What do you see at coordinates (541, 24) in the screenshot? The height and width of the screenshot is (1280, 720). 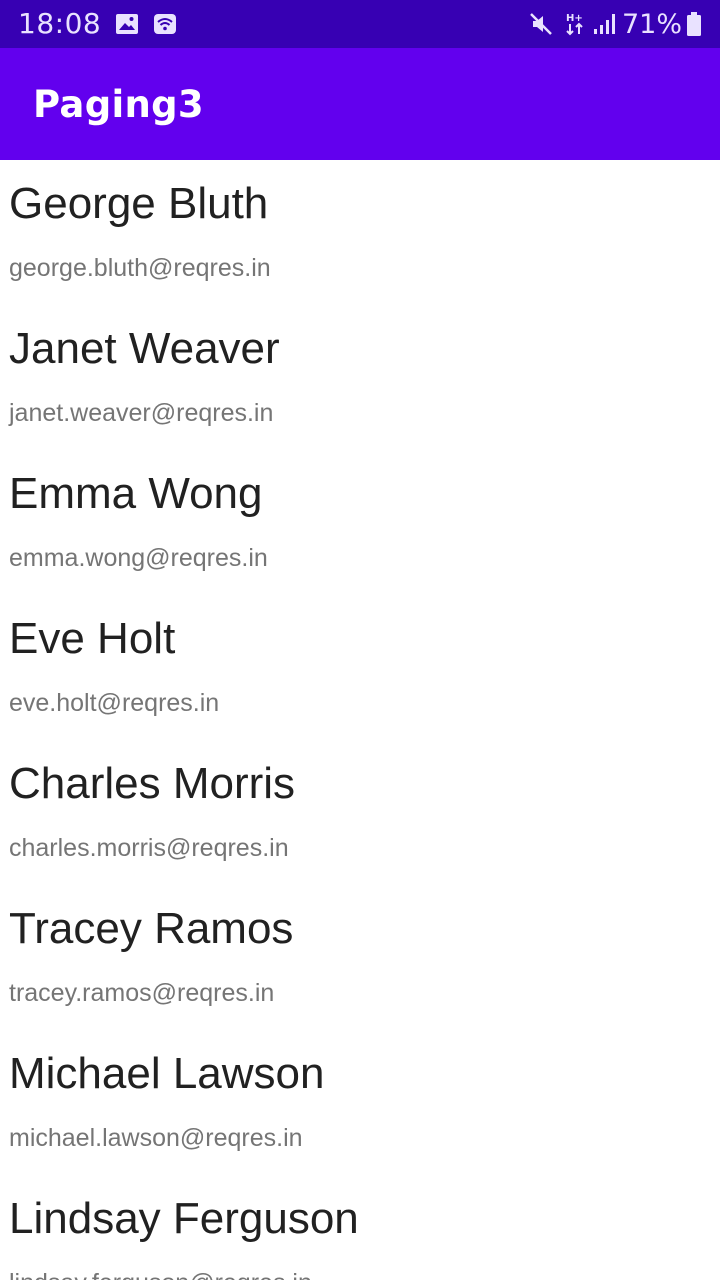 I see `mute-icon` at bounding box center [541, 24].